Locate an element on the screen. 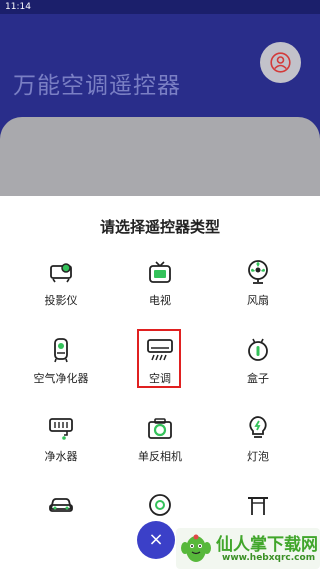 The image size is (320, 569). device-label: 单反相机 is located at coordinates (160, 456).